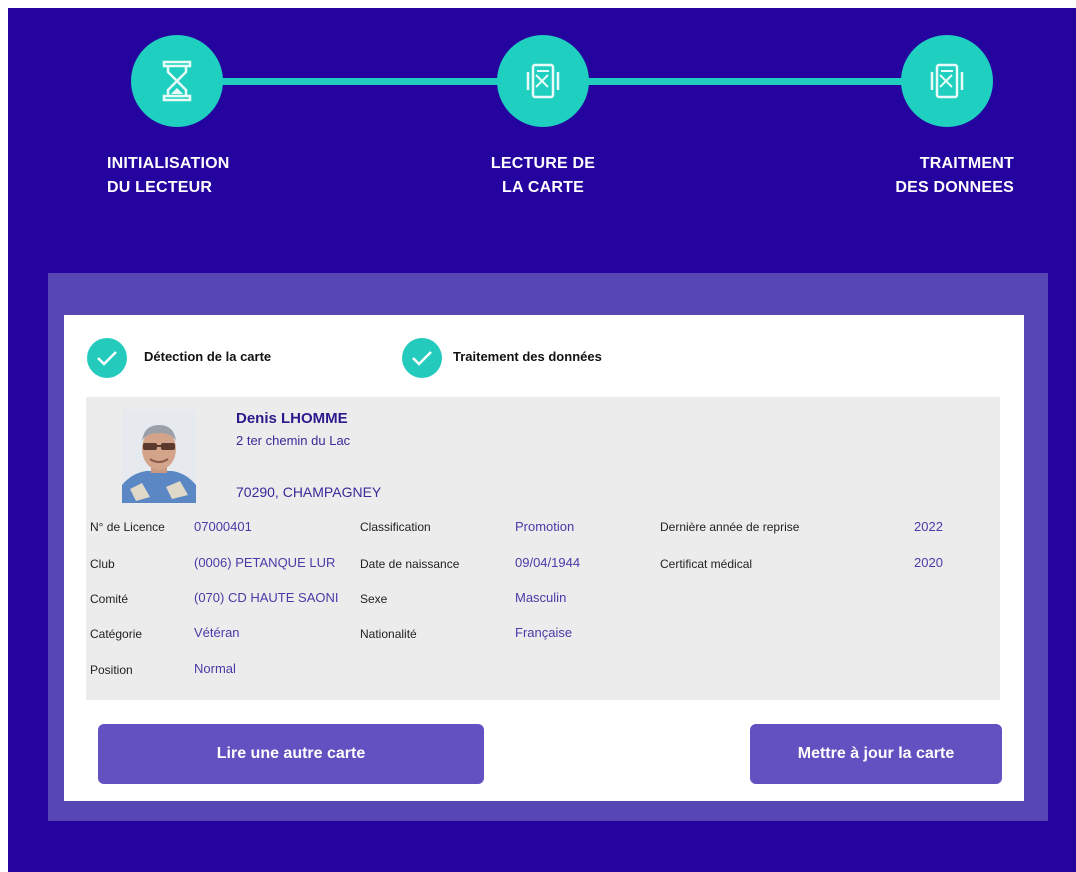 This screenshot has height=872, width=1076. Describe the element at coordinates (102, 564) in the screenshot. I see `club-label: Club` at that location.